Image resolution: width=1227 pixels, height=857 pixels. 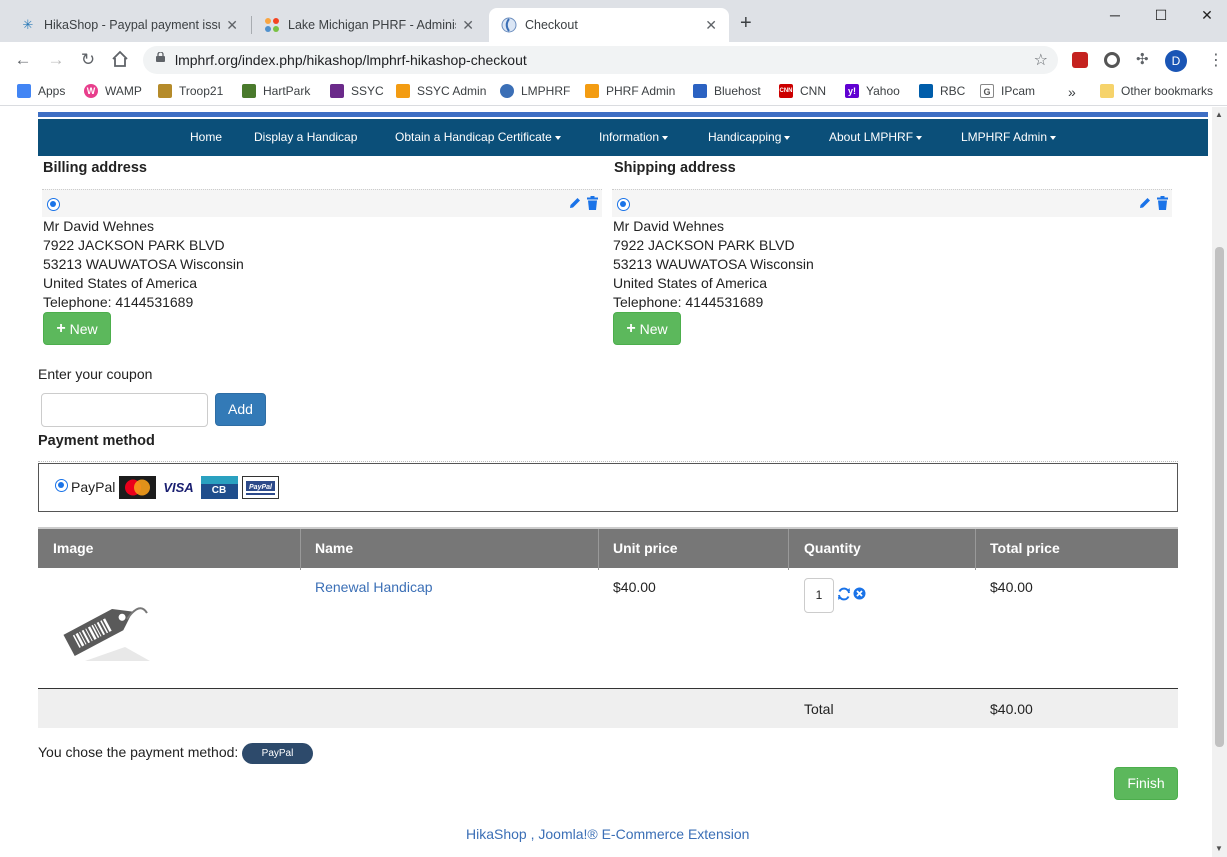 I want to click on bookmark-label: WAMP, so click(x=123, y=91).